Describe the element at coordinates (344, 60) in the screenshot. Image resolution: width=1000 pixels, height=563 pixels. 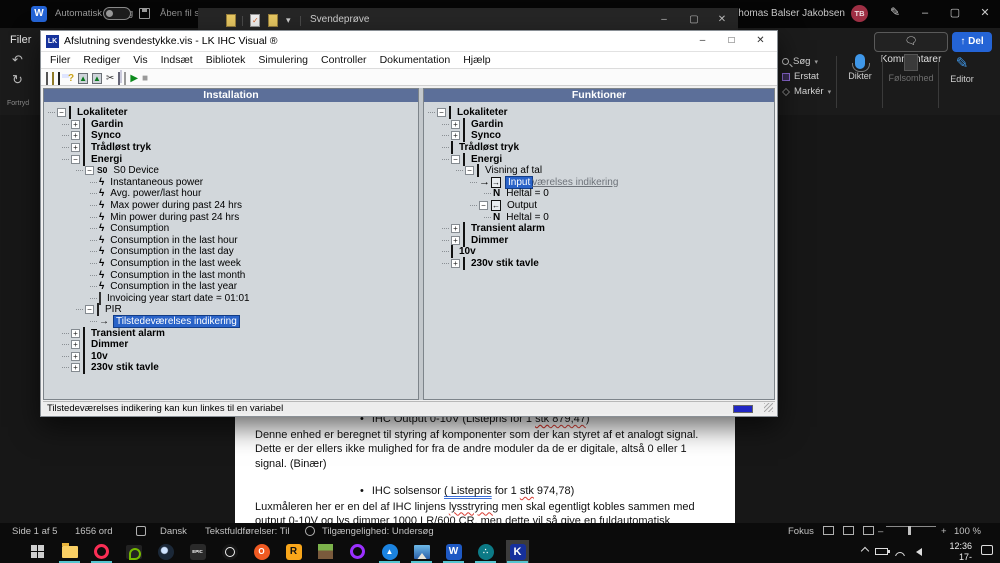
I see `menu-controller: Controller` at that location.